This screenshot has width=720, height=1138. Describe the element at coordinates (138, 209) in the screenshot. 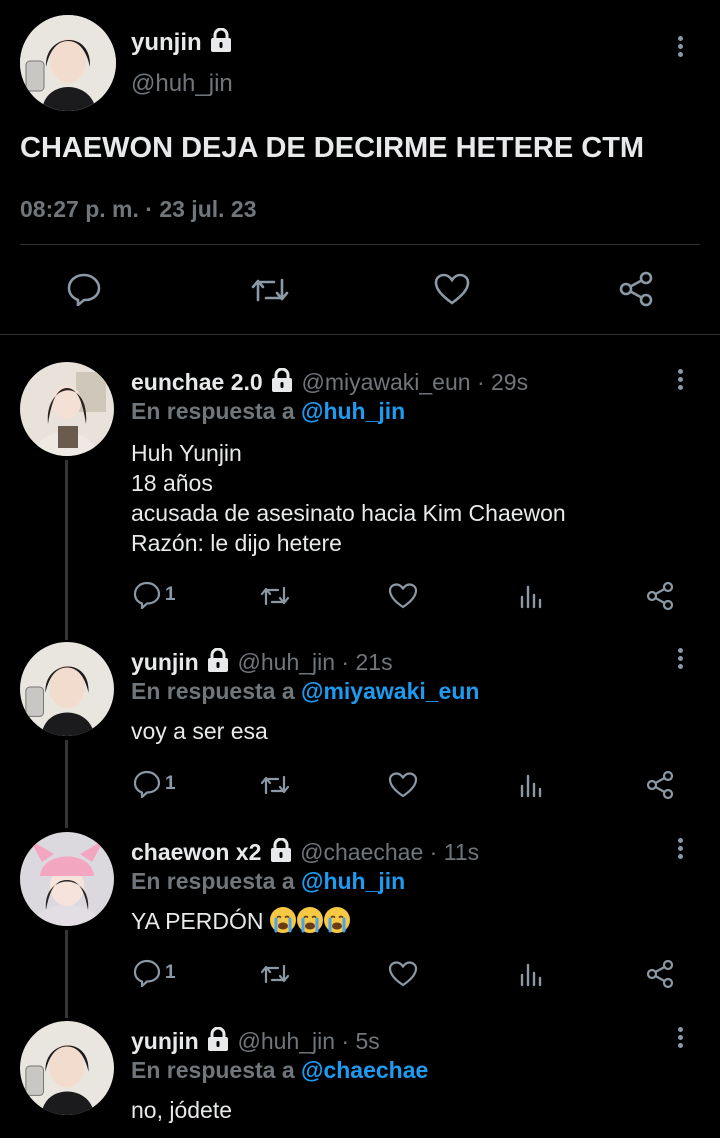

I see `tweet-timestamp: 08:27 p. m. · 23 jul. 23` at that location.